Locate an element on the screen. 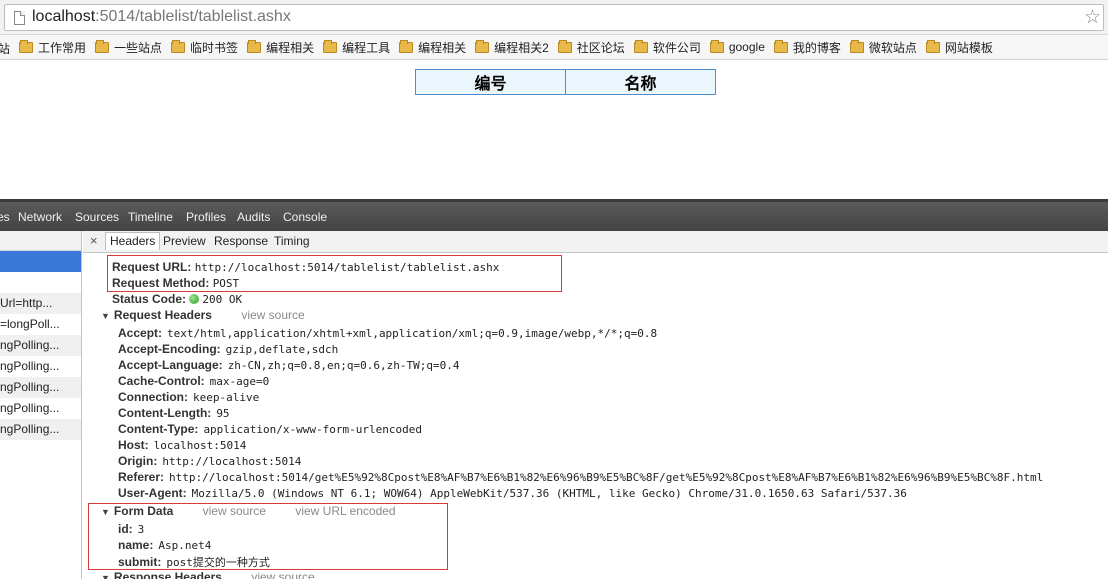  header-key: name: is located at coordinates (136, 545).